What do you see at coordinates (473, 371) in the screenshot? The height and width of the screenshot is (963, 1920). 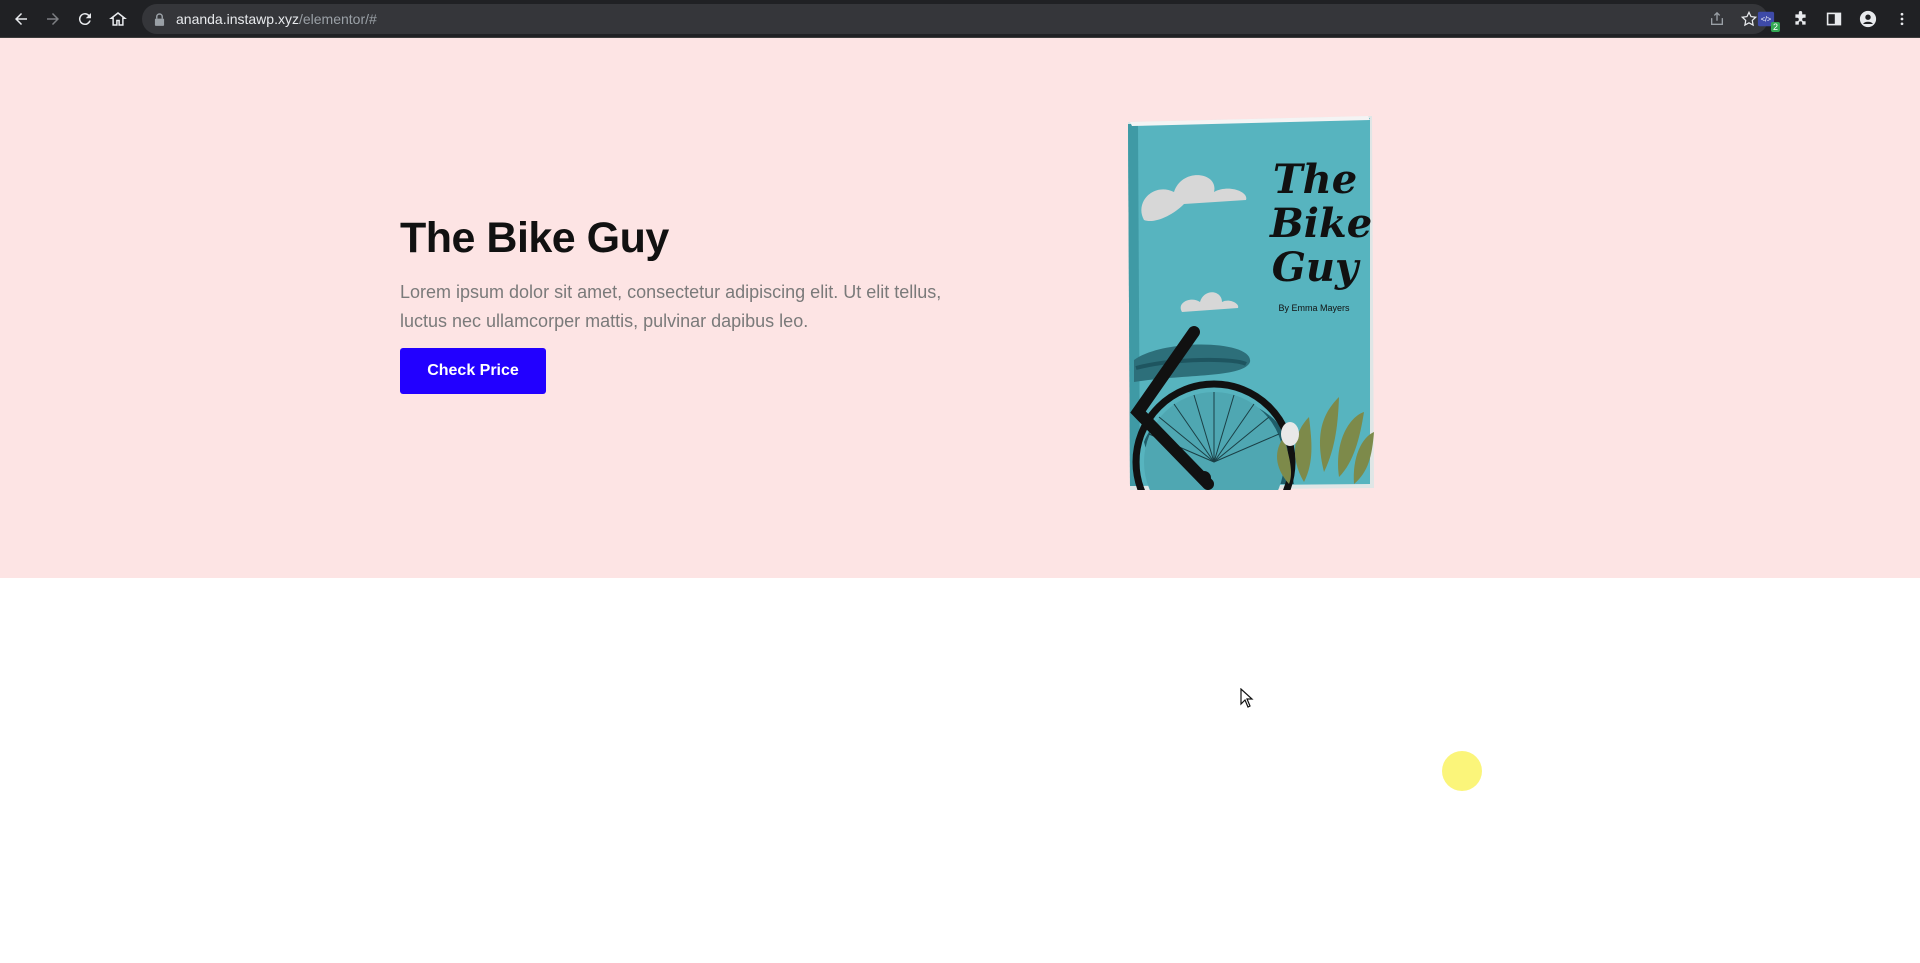 I see `check-price-button: Check Price` at bounding box center [473, 371].